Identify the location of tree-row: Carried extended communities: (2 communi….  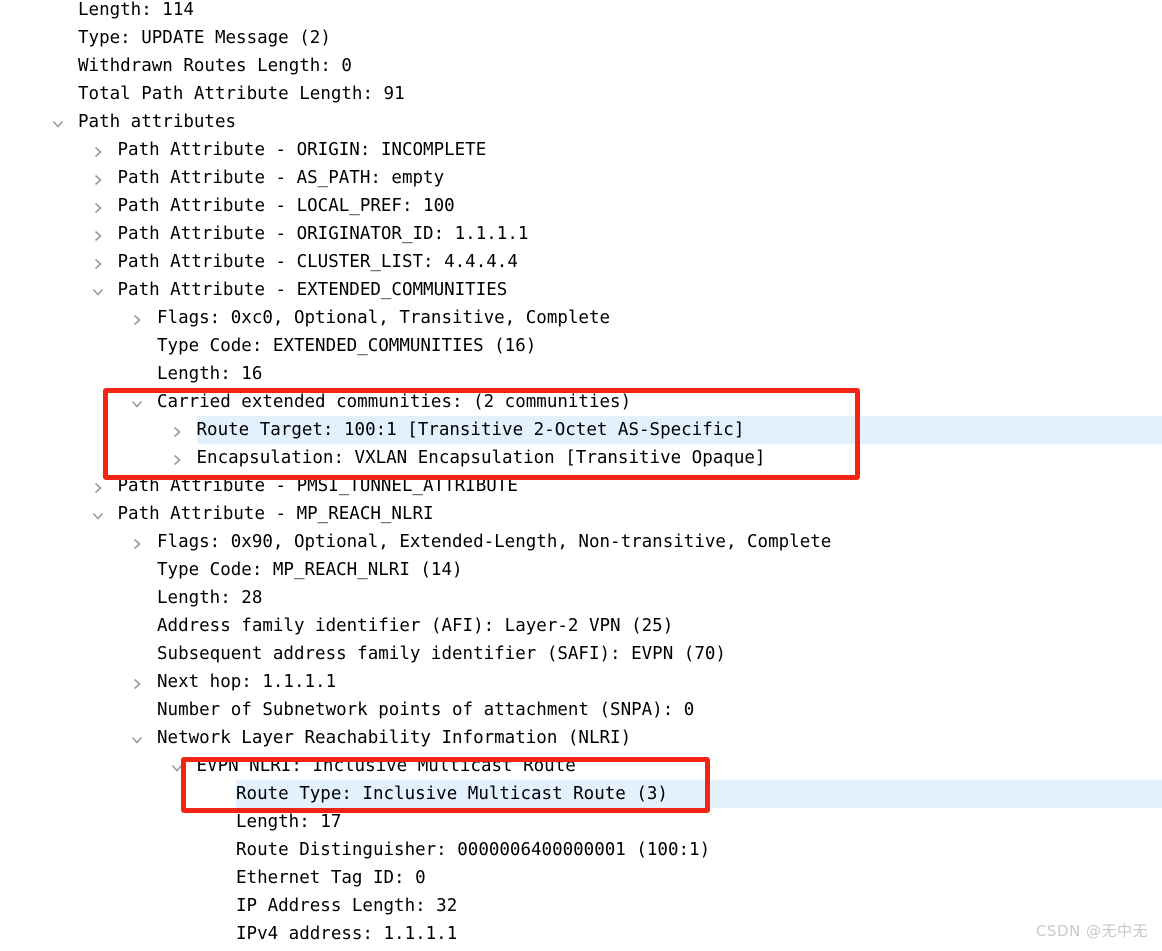
(581, 402).